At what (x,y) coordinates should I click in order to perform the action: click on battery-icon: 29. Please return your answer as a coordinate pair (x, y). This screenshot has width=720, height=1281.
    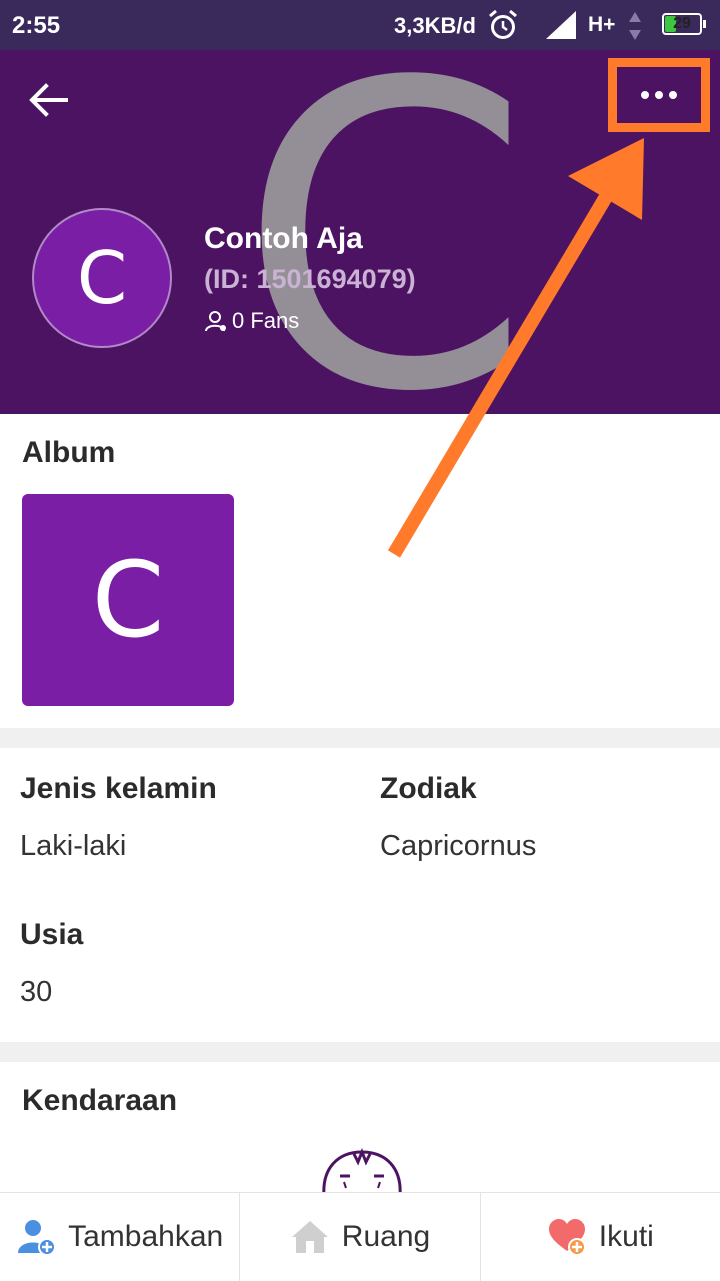
    Looking at the image, I should click on (684, 24).